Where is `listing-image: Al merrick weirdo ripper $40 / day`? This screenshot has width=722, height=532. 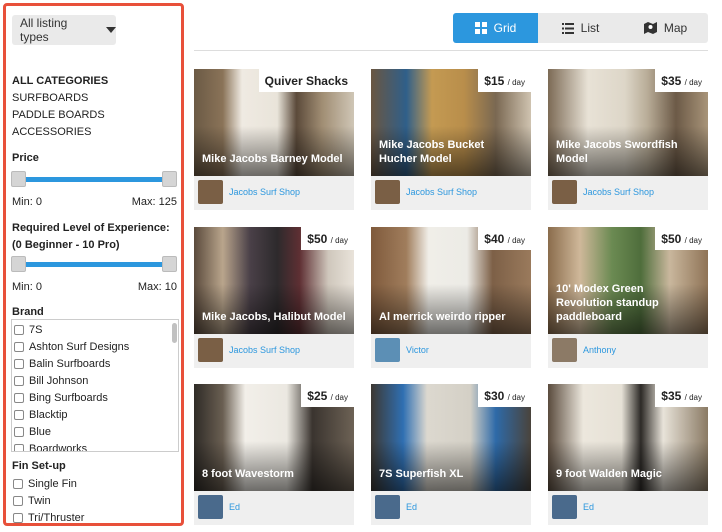
listing-image: Al merrick weirdo ripper $40 / day is located at coordinates (451, 280).